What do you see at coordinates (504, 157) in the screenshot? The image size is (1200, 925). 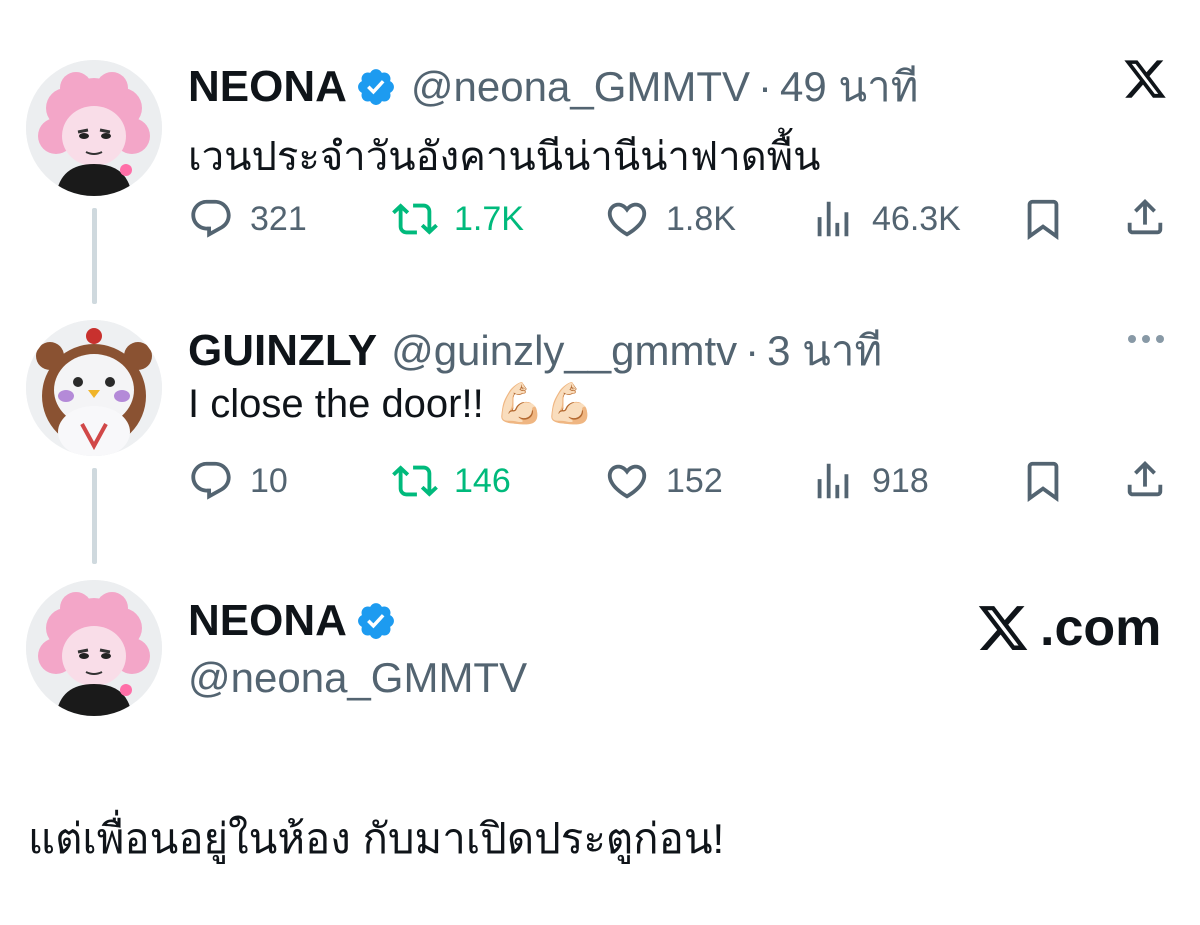 I see `tweet-text: เวนประจำวันอังคานนีน่านีน่าฟาดพื้น` at bounding box center [504, 157].